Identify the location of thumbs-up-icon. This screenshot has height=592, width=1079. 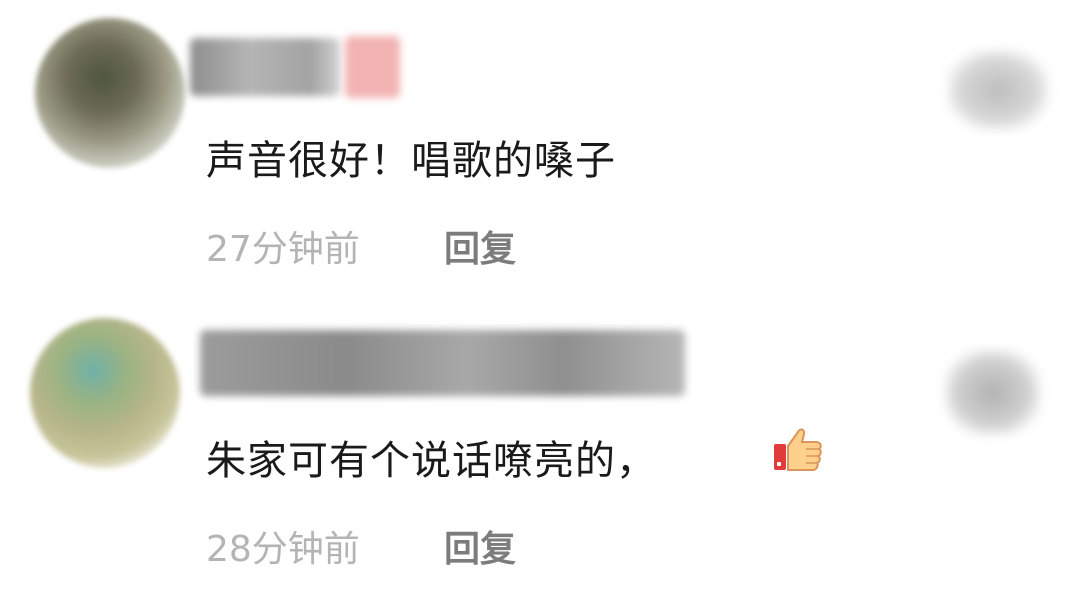
(798, 449).